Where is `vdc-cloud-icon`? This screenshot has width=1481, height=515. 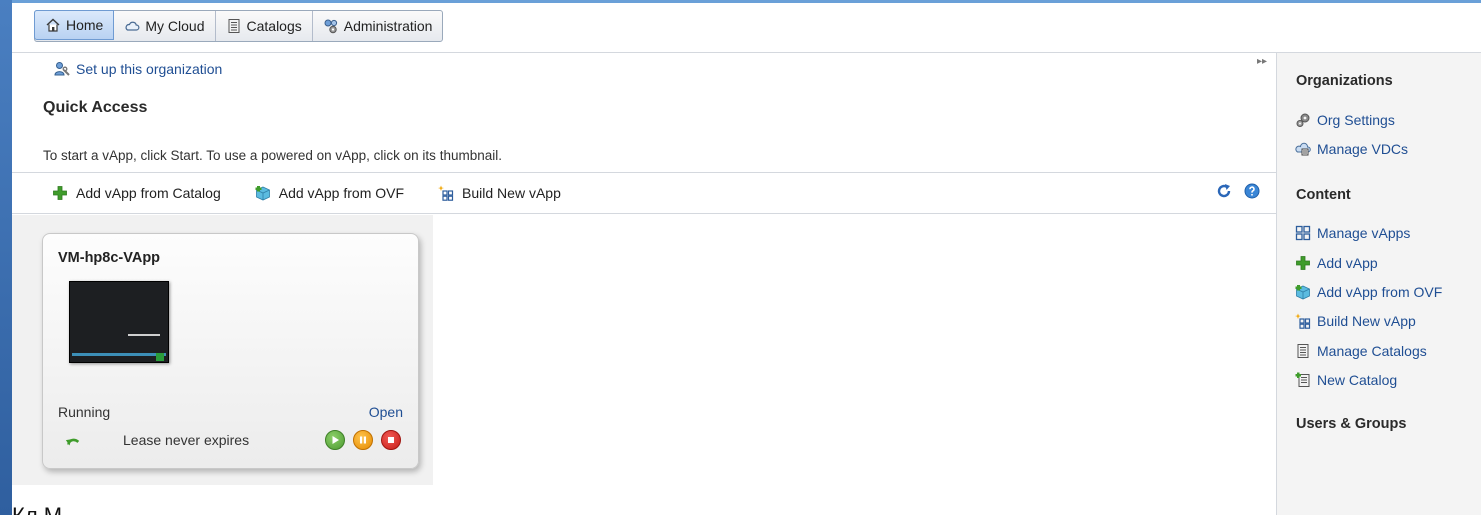
vdc-cloud-icon is located at coordinates (1303, 149).